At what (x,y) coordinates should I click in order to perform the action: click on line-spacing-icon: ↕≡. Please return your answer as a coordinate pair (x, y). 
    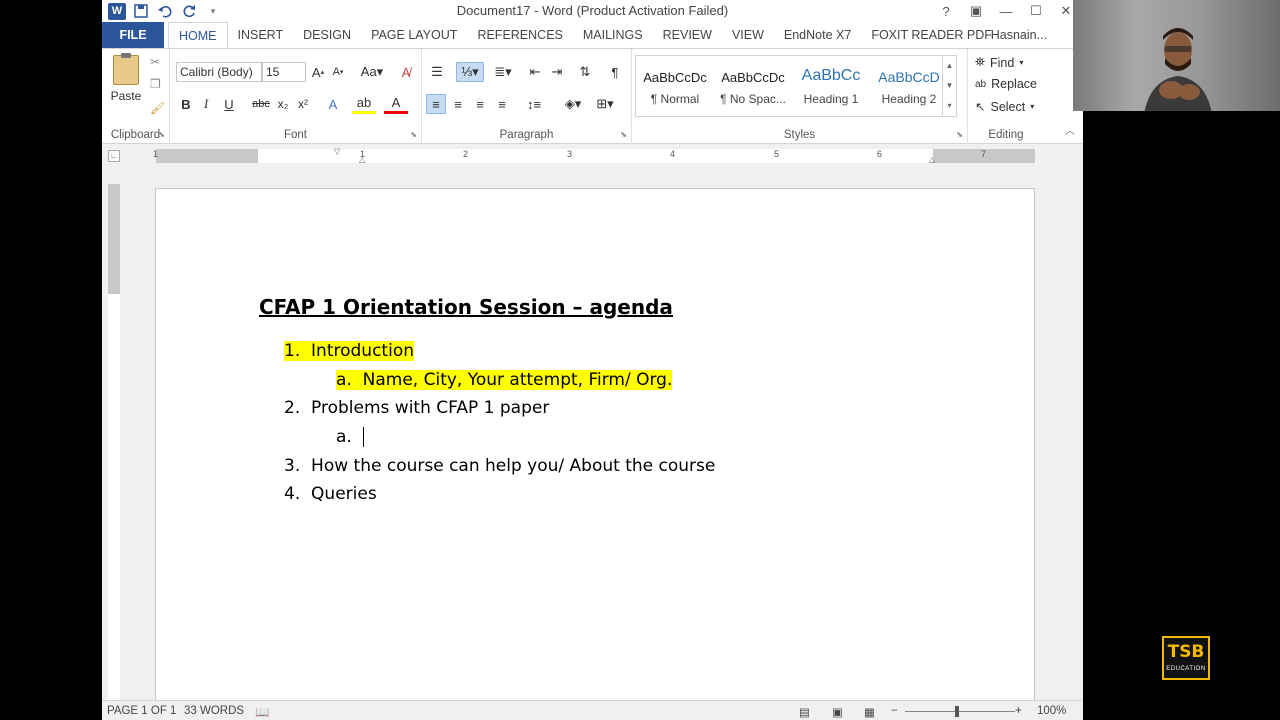
    Looking at the image, I should click on (534, 104).